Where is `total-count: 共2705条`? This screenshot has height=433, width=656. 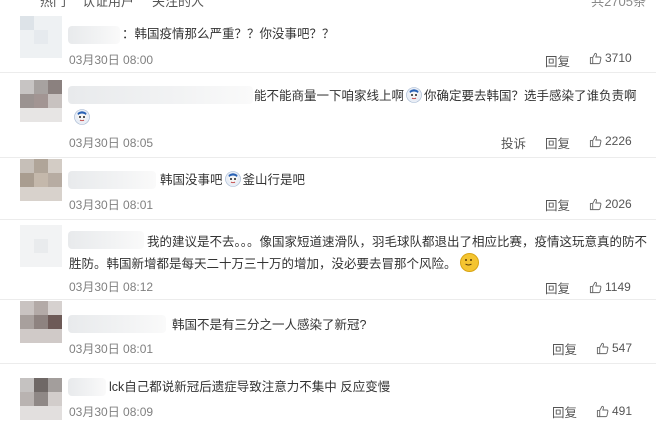
total-count: 共2705条 is located at coordinates (618, 4).